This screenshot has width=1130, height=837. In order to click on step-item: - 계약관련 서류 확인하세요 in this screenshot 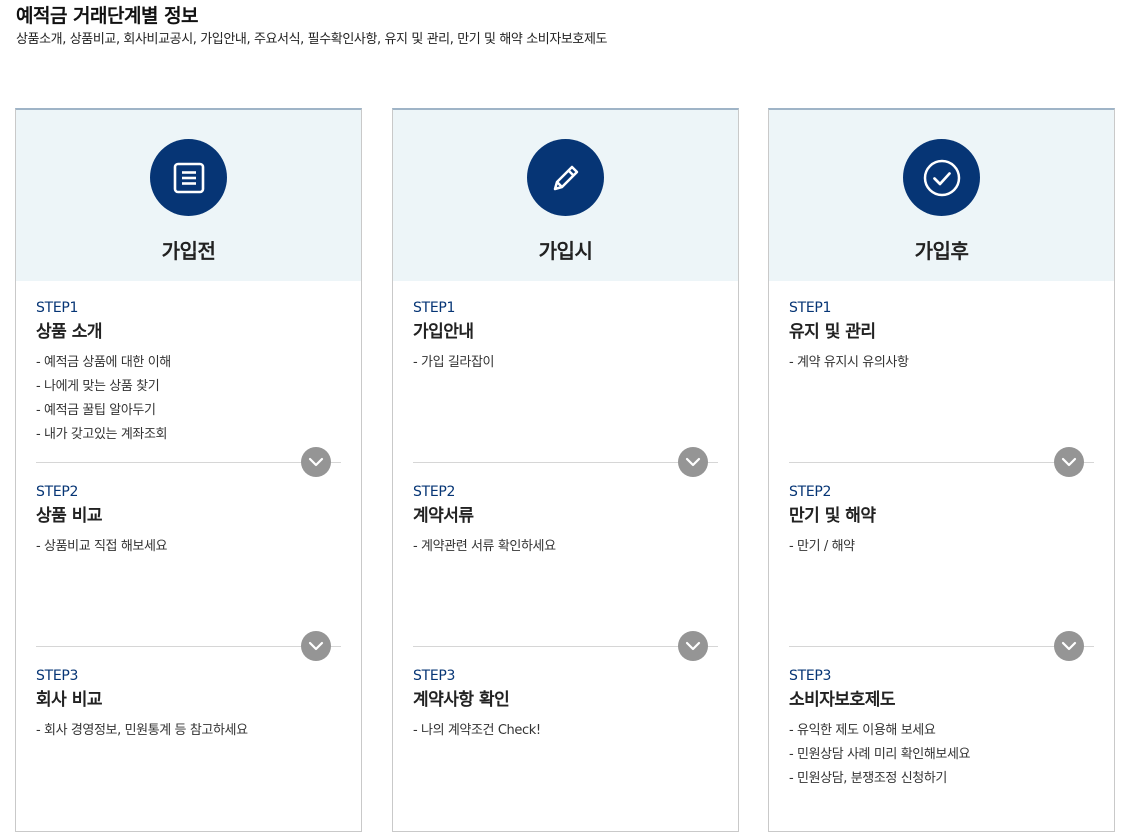, I will do `click(484, 546)`.